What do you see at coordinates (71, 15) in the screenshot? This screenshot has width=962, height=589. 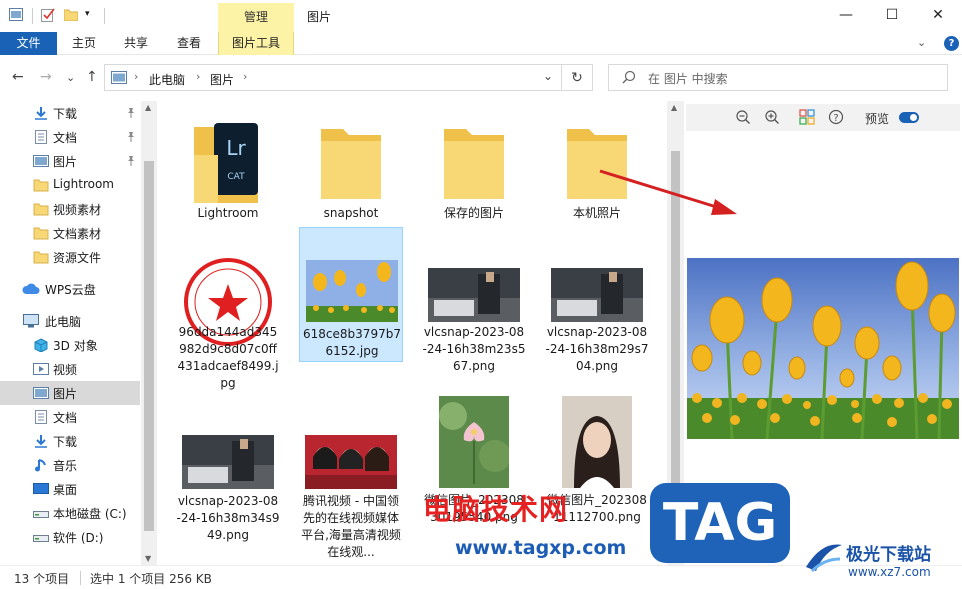 I see `new-folder-icon` at bounding box center [71, 15].